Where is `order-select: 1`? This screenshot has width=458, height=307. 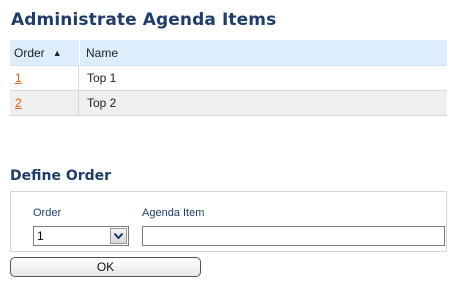 order-select: 1 is located at coordinates (81, 236).